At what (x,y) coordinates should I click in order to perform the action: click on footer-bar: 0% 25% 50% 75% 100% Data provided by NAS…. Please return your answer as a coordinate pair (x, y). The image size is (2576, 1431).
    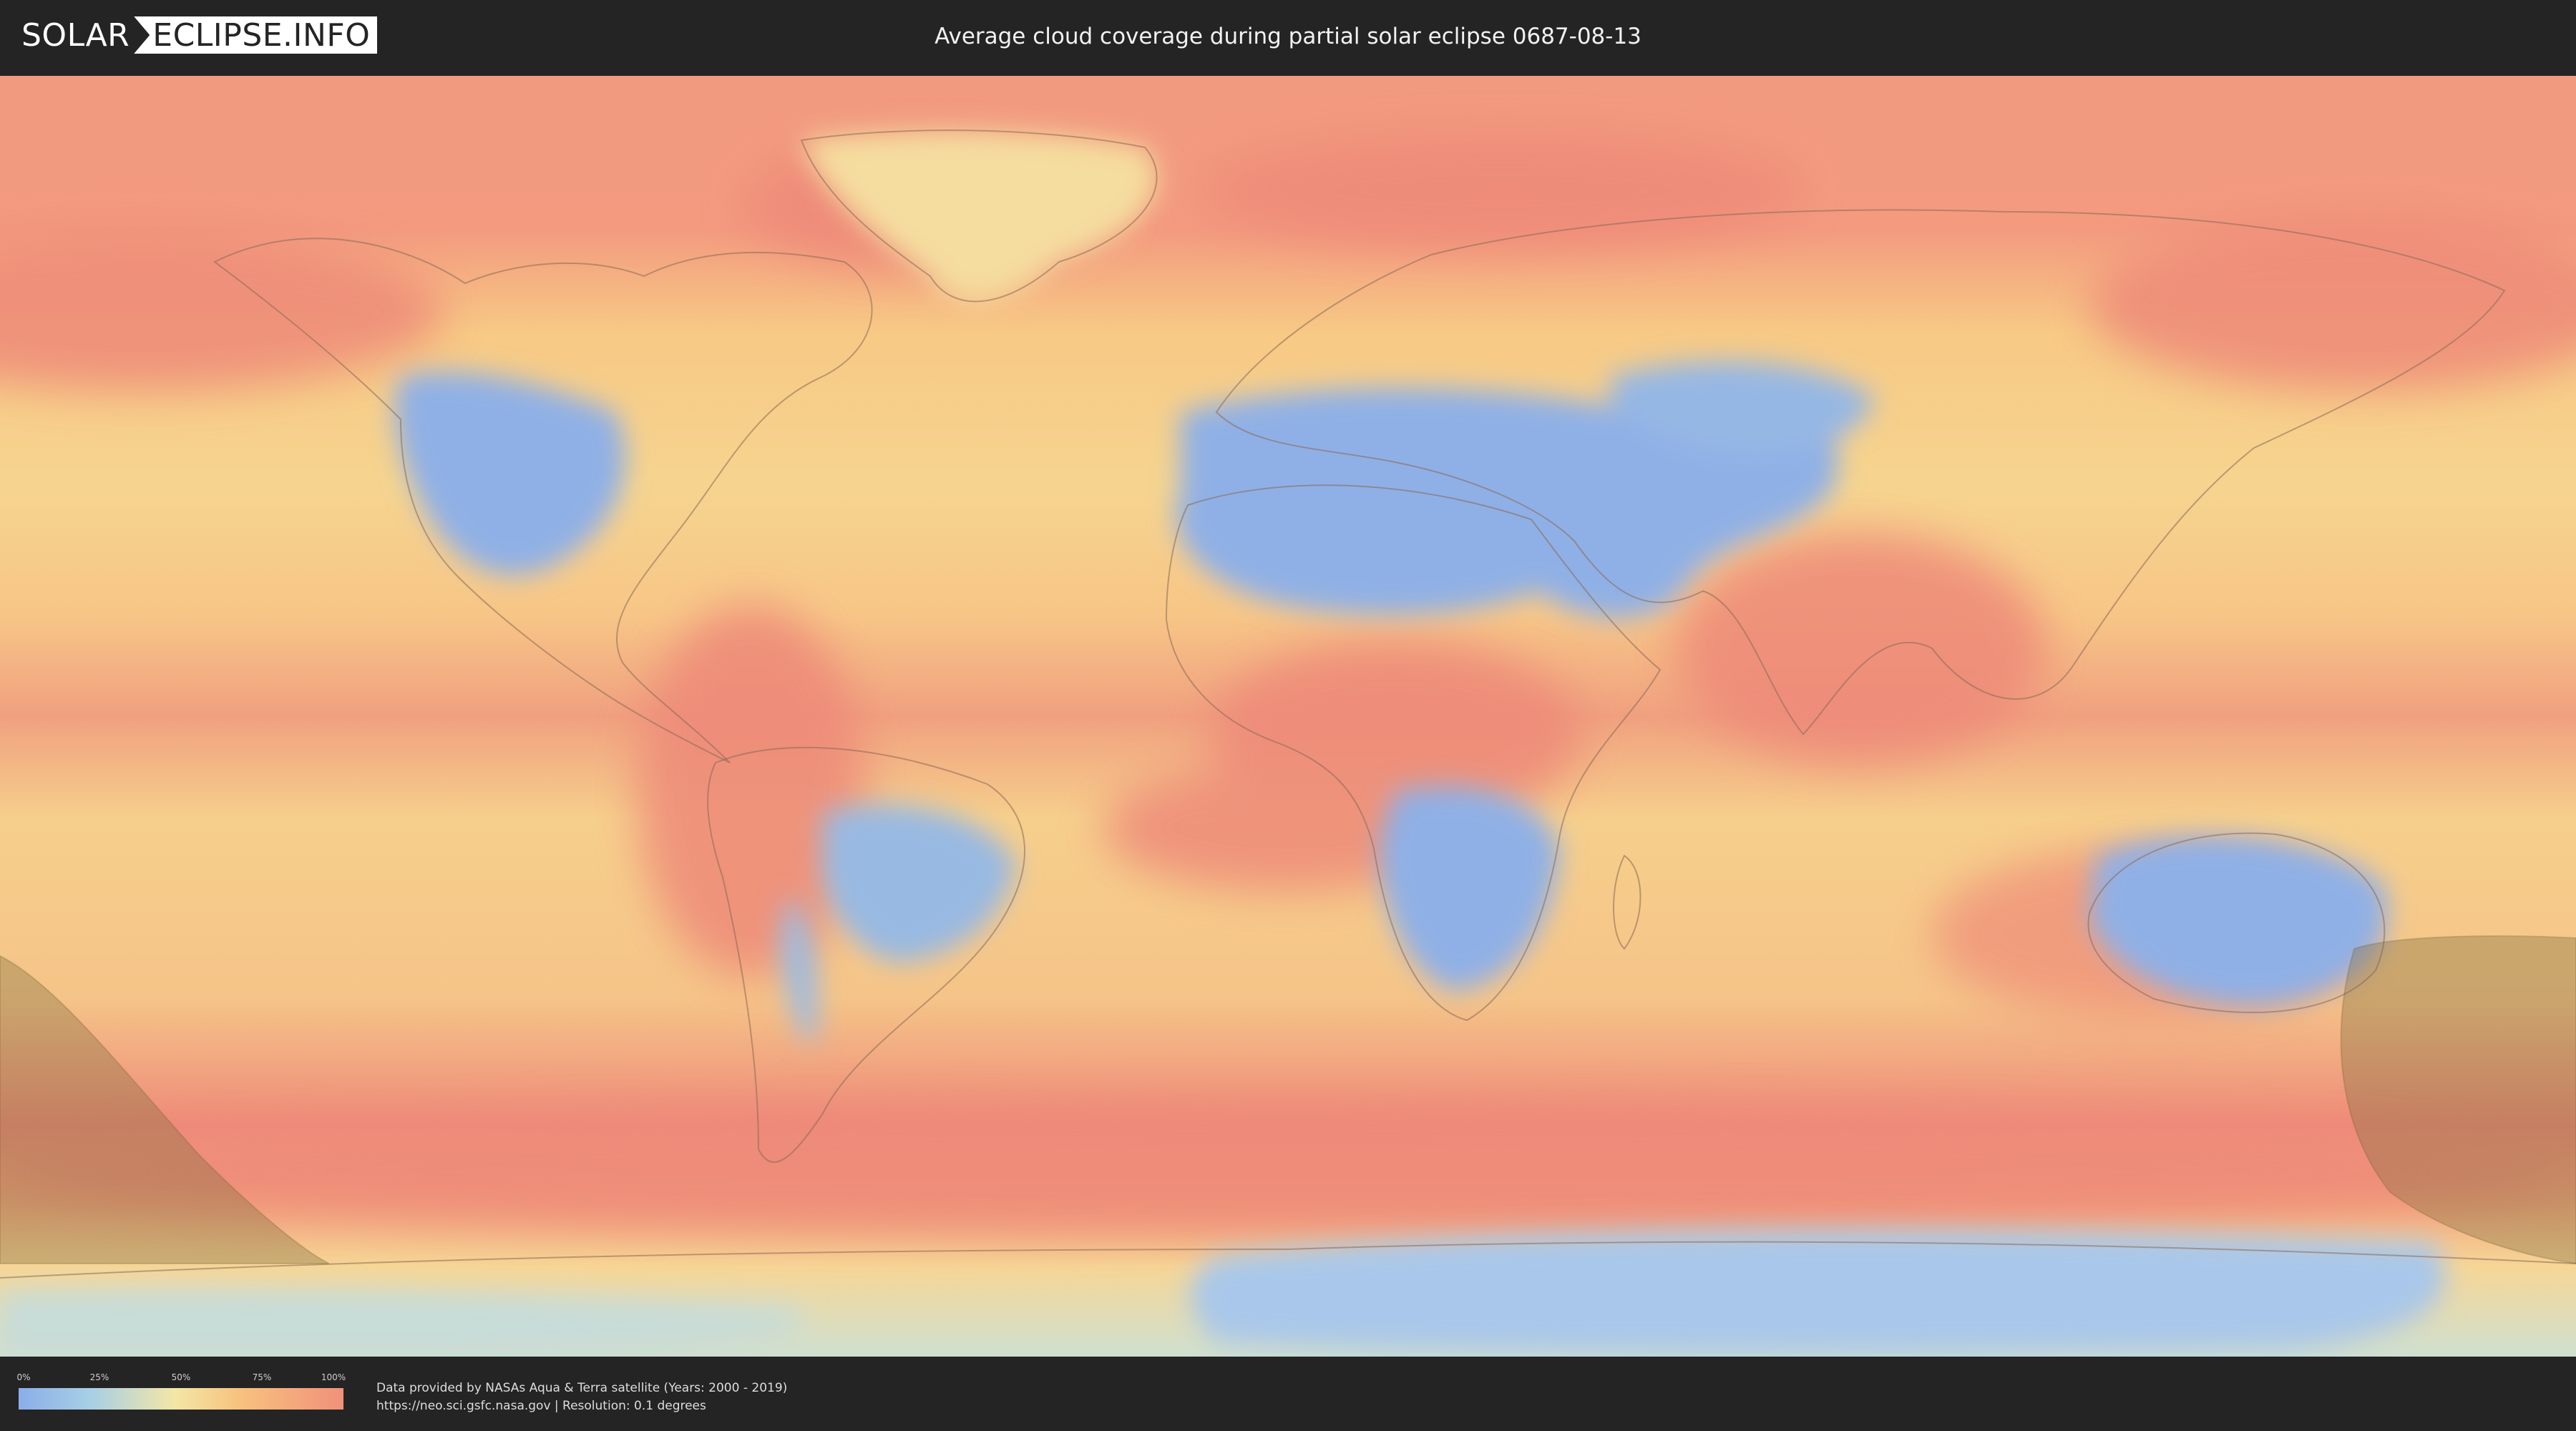
    Looking at the image, I should click on (1288, 1394).